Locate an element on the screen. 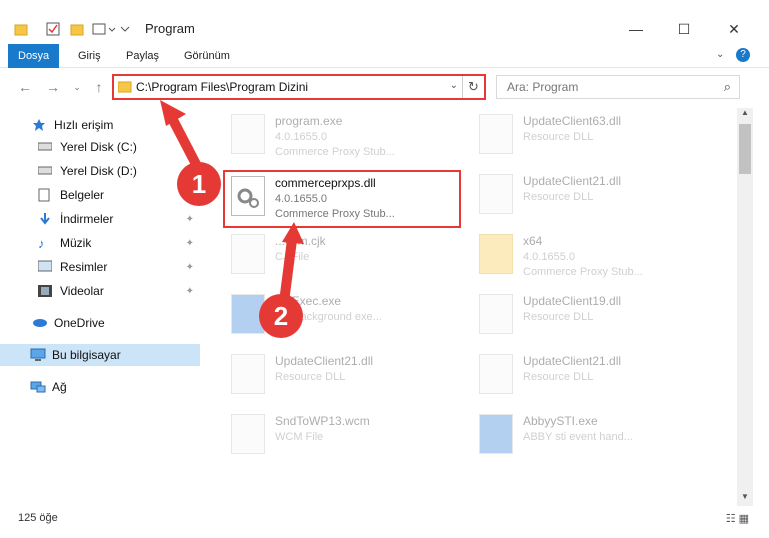 This screenshot has height=538, width=769. step-2-badge: 2 is located at coordinates (281, 316).